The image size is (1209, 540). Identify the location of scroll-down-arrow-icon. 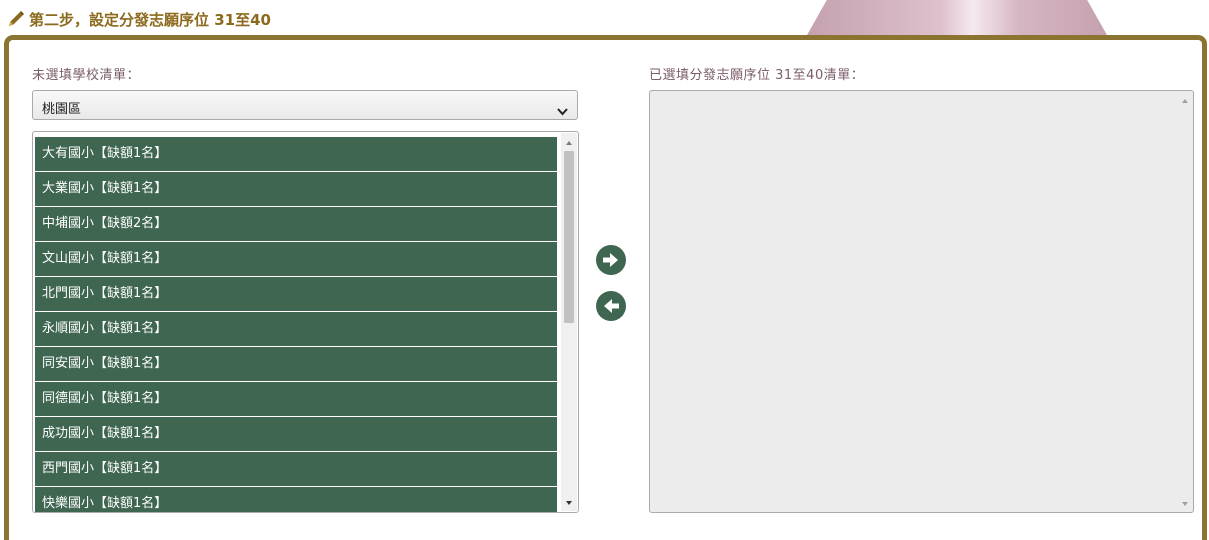
(569, 502).